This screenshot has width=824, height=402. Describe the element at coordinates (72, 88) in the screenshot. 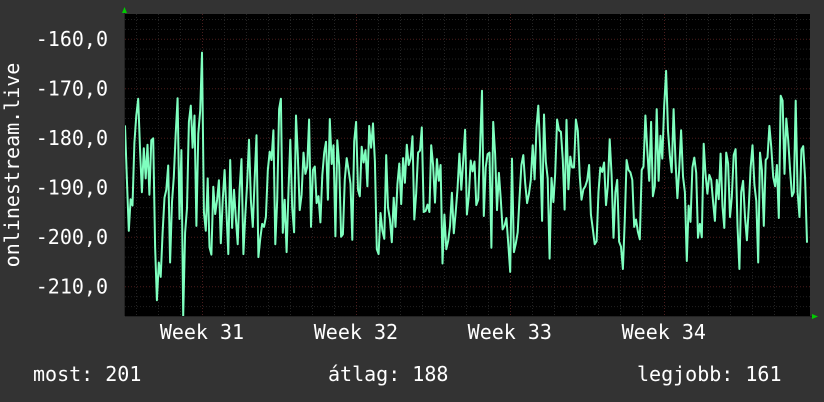

I see `y-tick-label: -170,0` at that location.